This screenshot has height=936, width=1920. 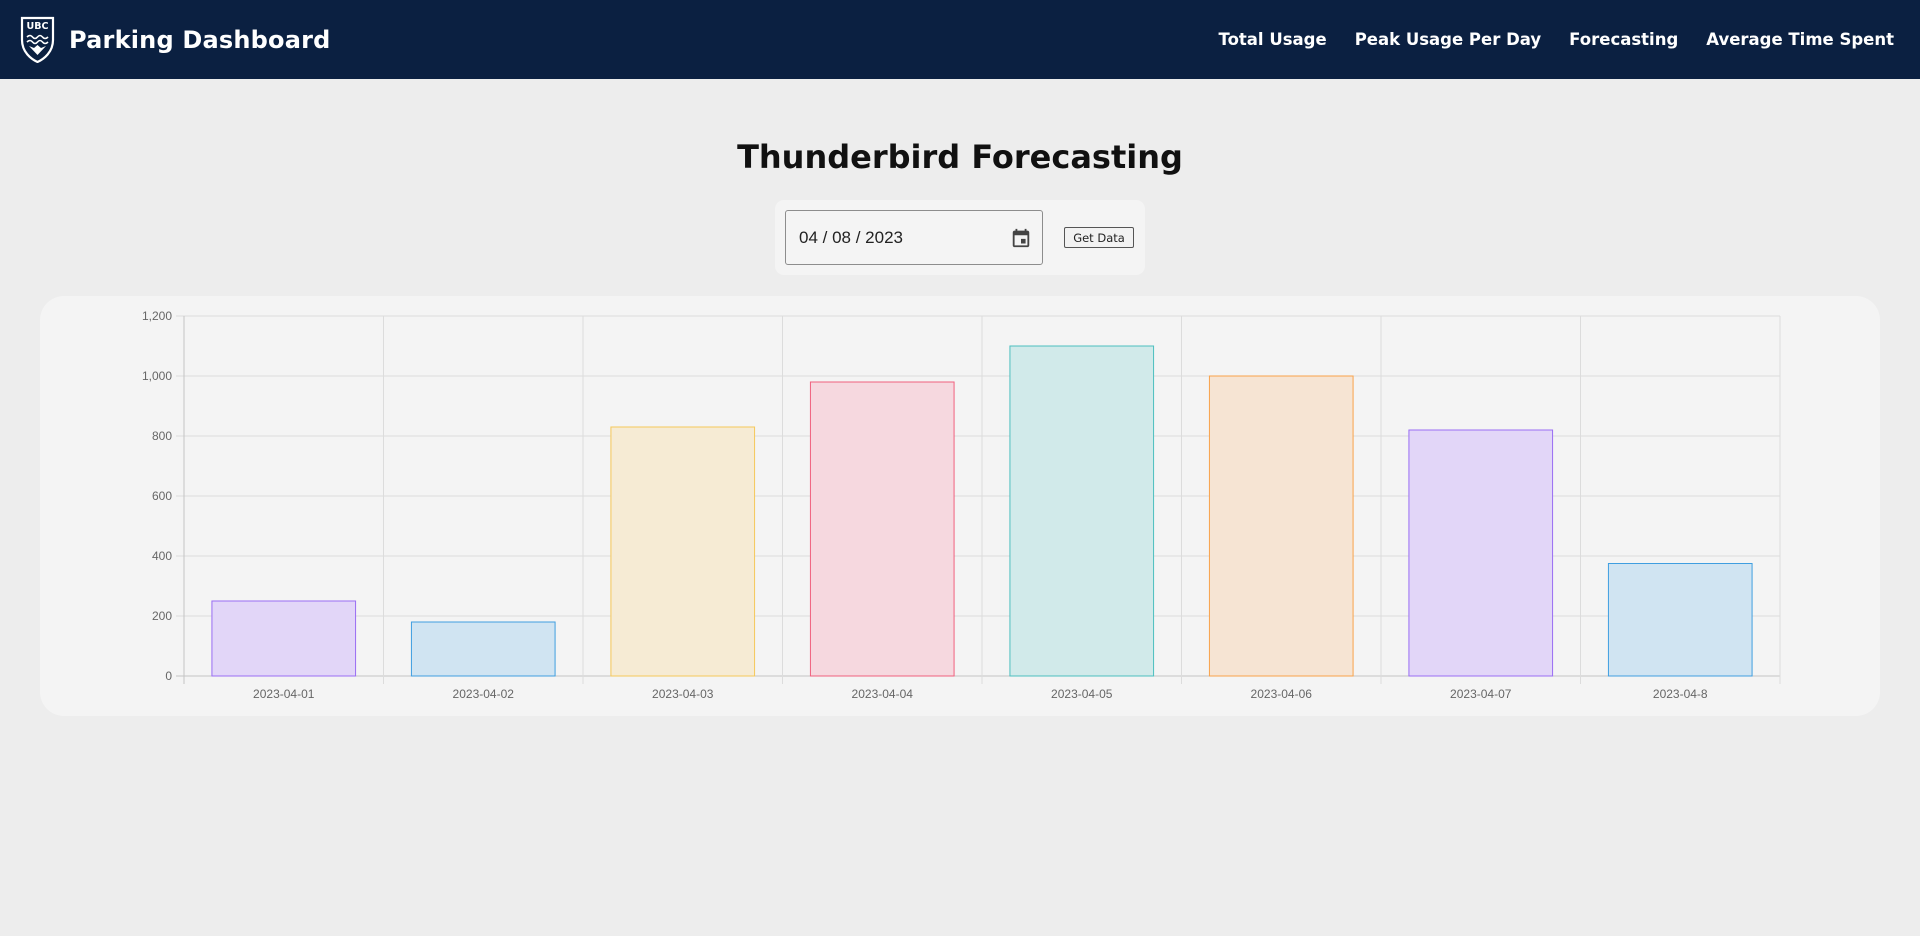 I want to click on x-tick-label: 2023-04-06, so click(x=1282, y=694).